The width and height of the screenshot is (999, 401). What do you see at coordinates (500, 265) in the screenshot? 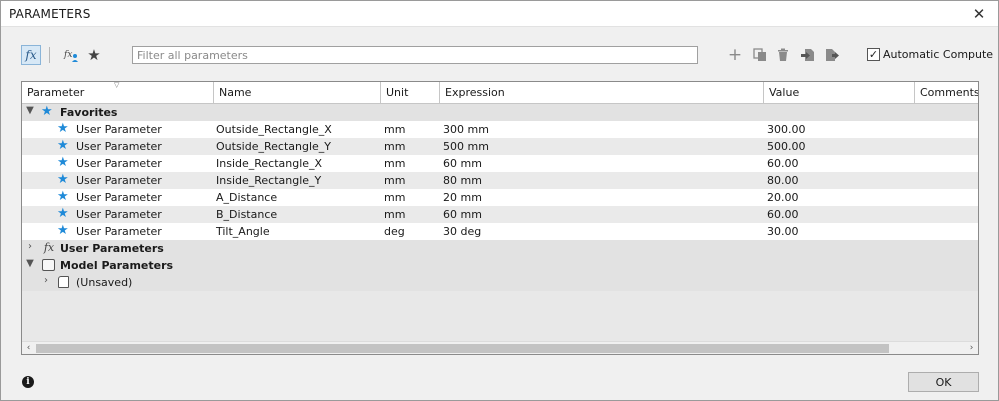
I see `group-row-model-parameters: ▼ Model Parameters` at bounding box center [500, 265].